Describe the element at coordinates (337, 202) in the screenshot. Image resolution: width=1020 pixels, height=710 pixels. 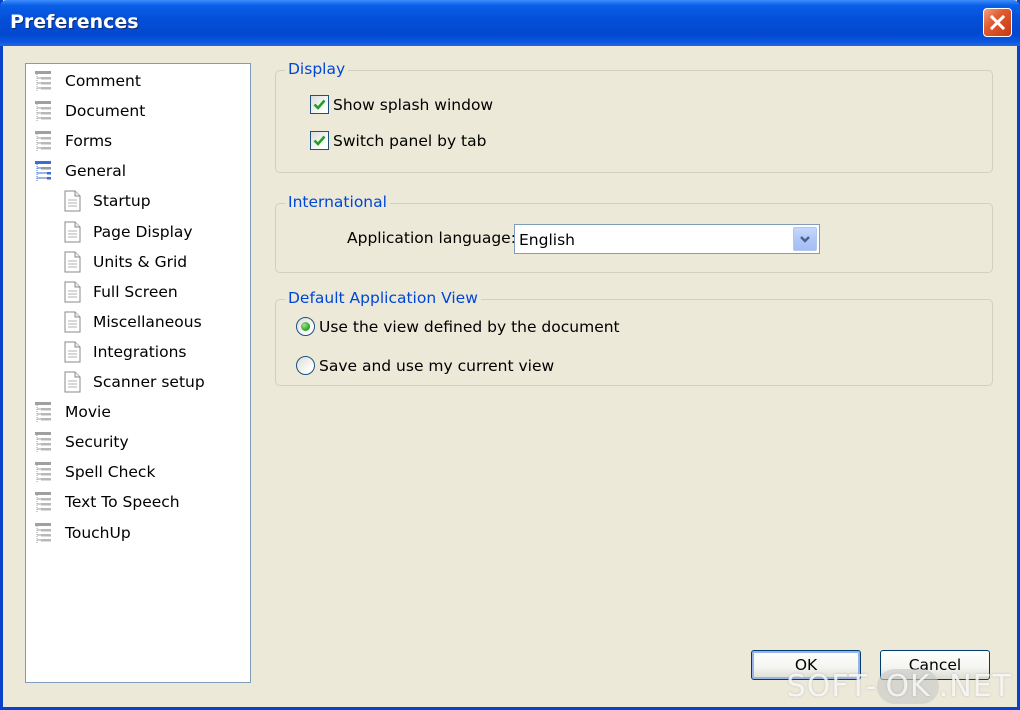
I see `international-legend: International` at that location.